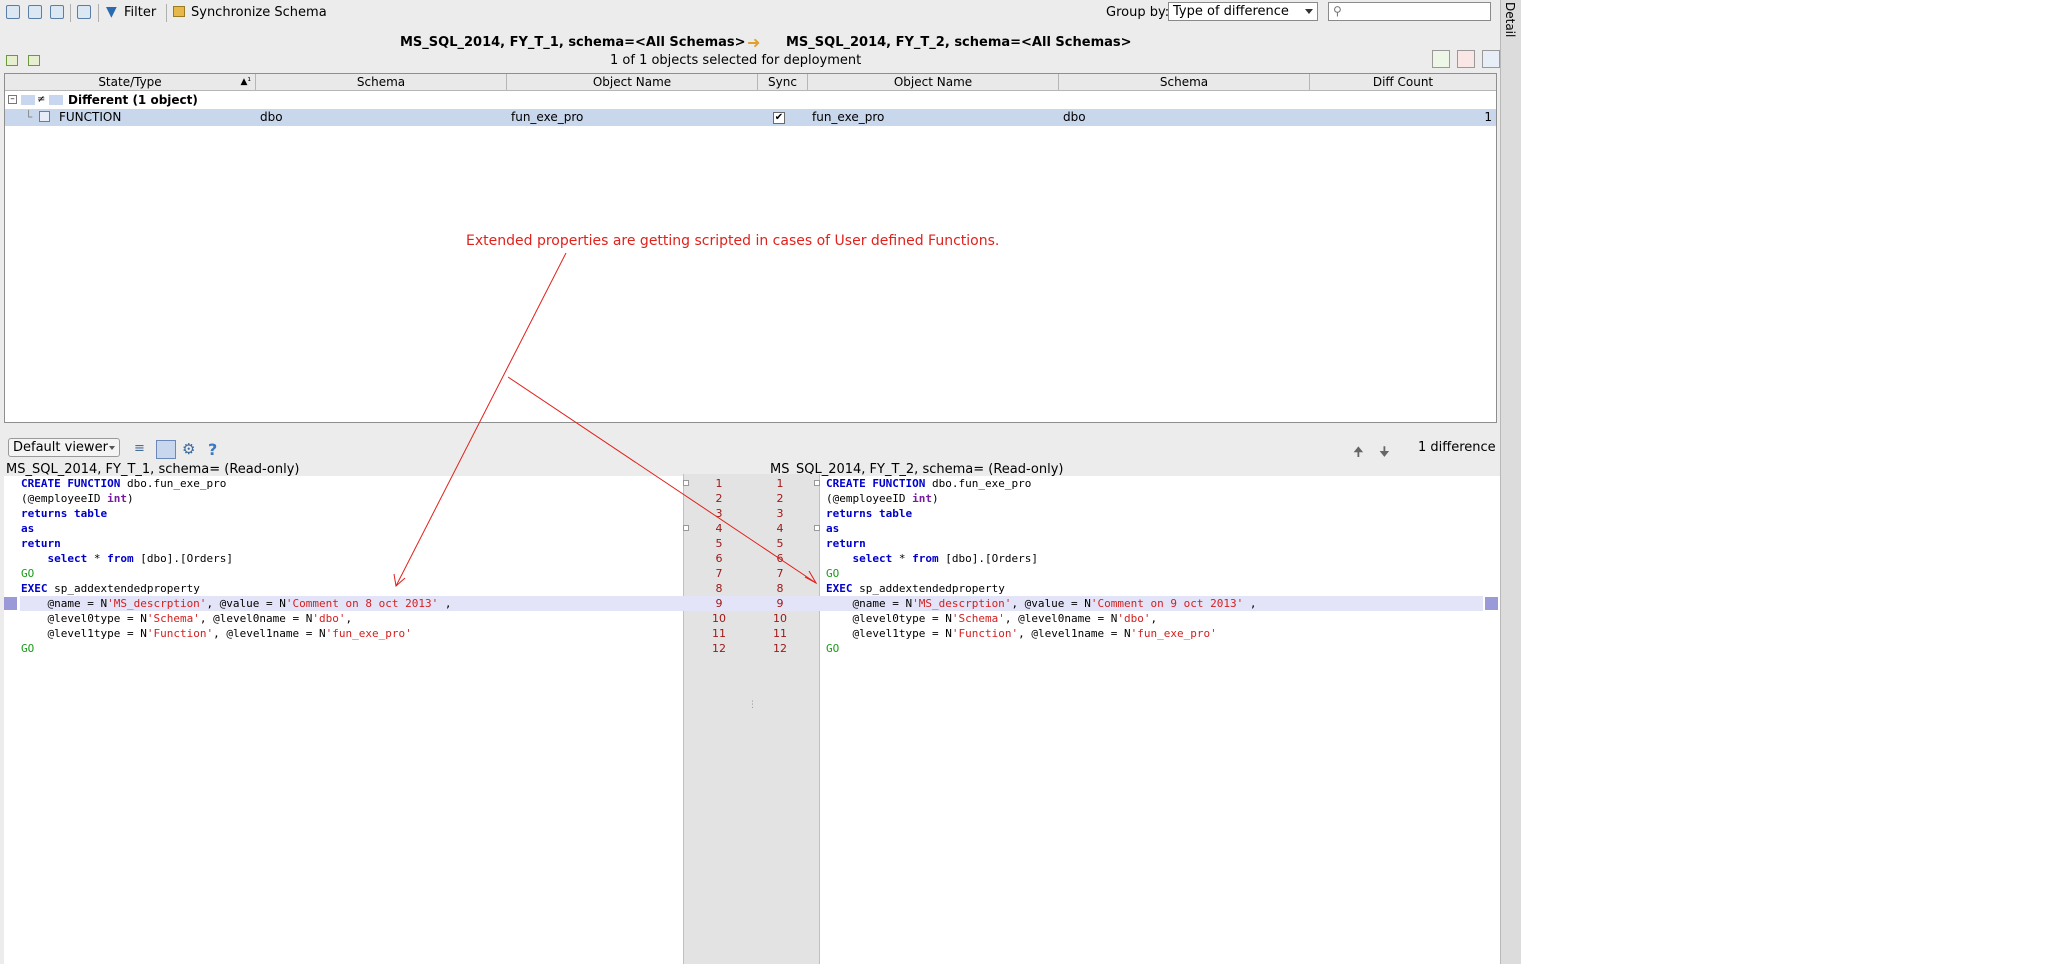 This screenshot has height=964, width=2048. Describe the element at coordinates (481, 419) in the screenshot. I see `annotation-arrow-left` at that location.